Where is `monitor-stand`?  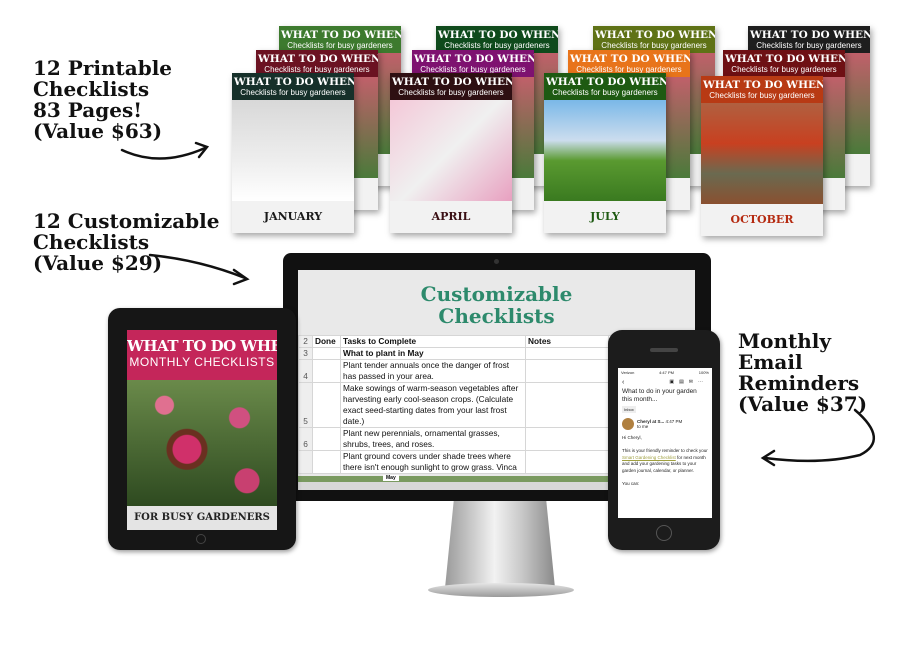 monitor-stand is located at coordinates (500, 544).